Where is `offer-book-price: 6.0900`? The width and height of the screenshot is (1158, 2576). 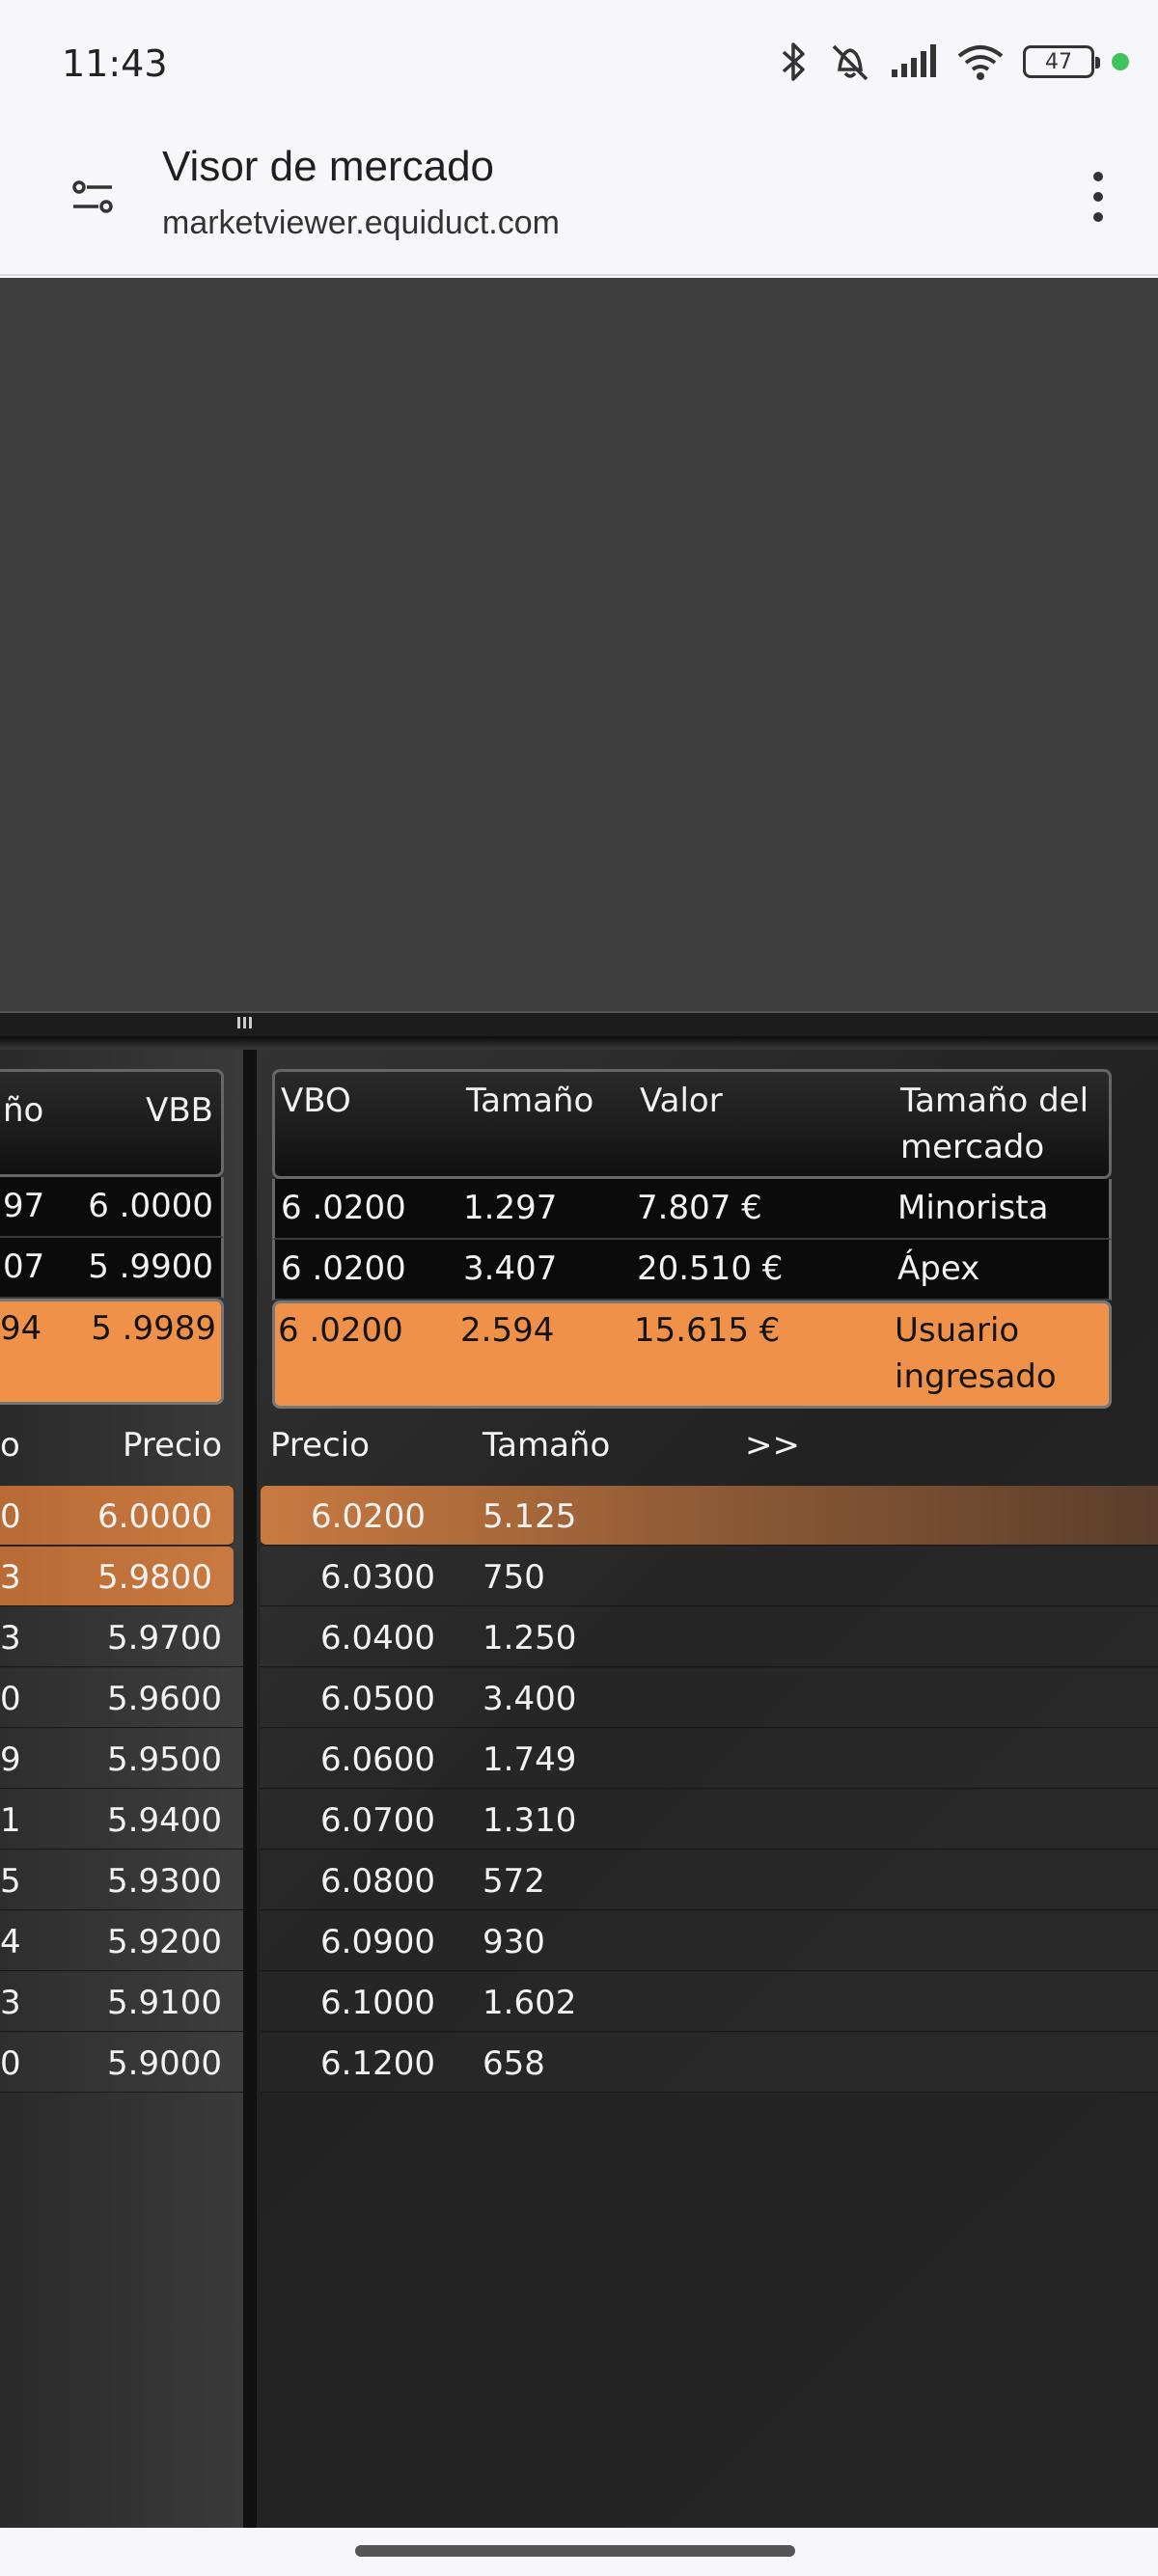 offer-book-price: 6.0900 is located at coordinates (377, 1942).